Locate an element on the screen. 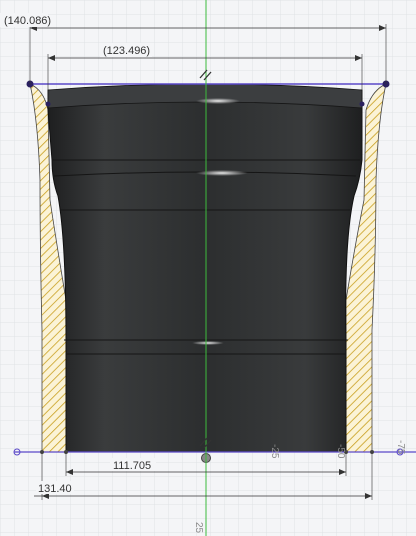 The height and width of the screenshot is (536, 416). dimension-top-inner-label: (123.496) is located at coordinates (126, 51).